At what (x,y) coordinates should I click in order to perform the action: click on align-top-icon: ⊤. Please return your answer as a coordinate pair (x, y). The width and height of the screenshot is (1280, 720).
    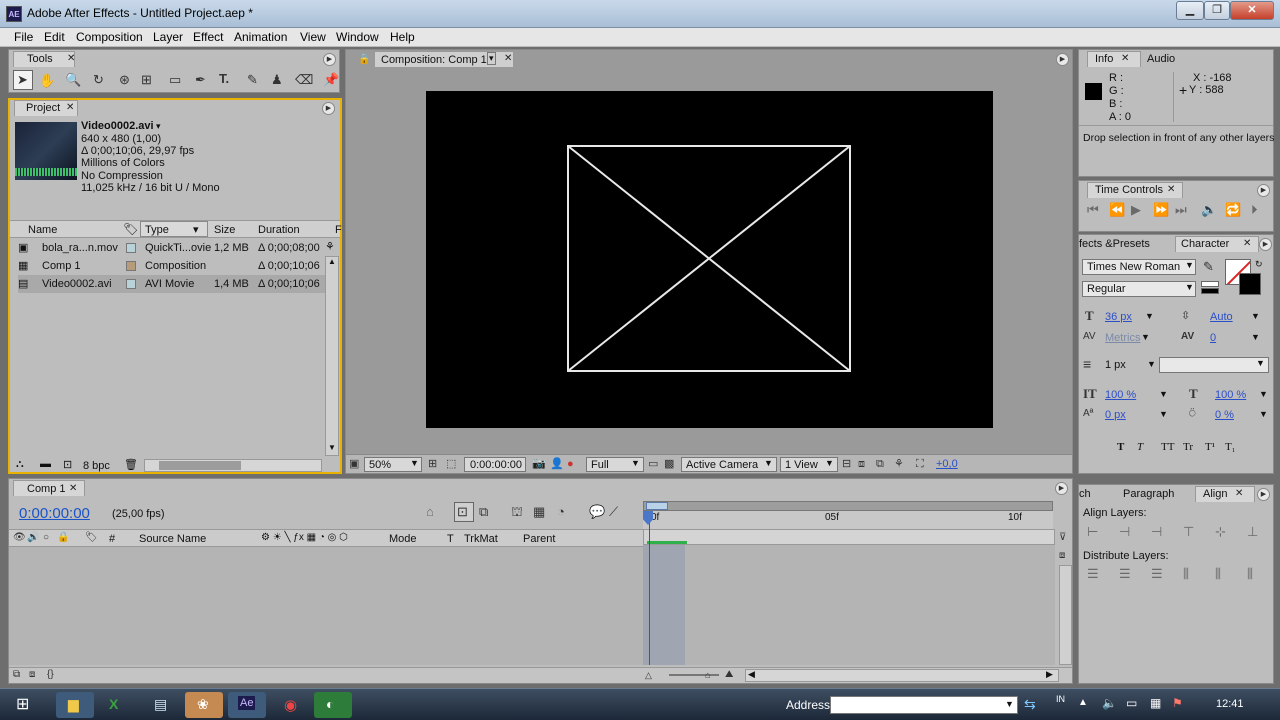
    Looking at the image, I should click on (1188, 532).